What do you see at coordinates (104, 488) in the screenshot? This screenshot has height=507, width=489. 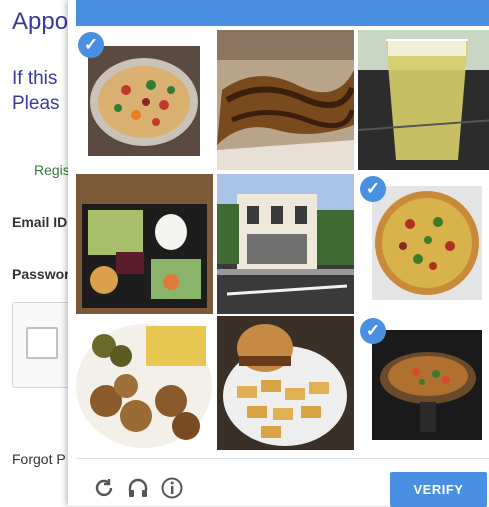 I see `reload-icon` at bounding box center [104, 488].